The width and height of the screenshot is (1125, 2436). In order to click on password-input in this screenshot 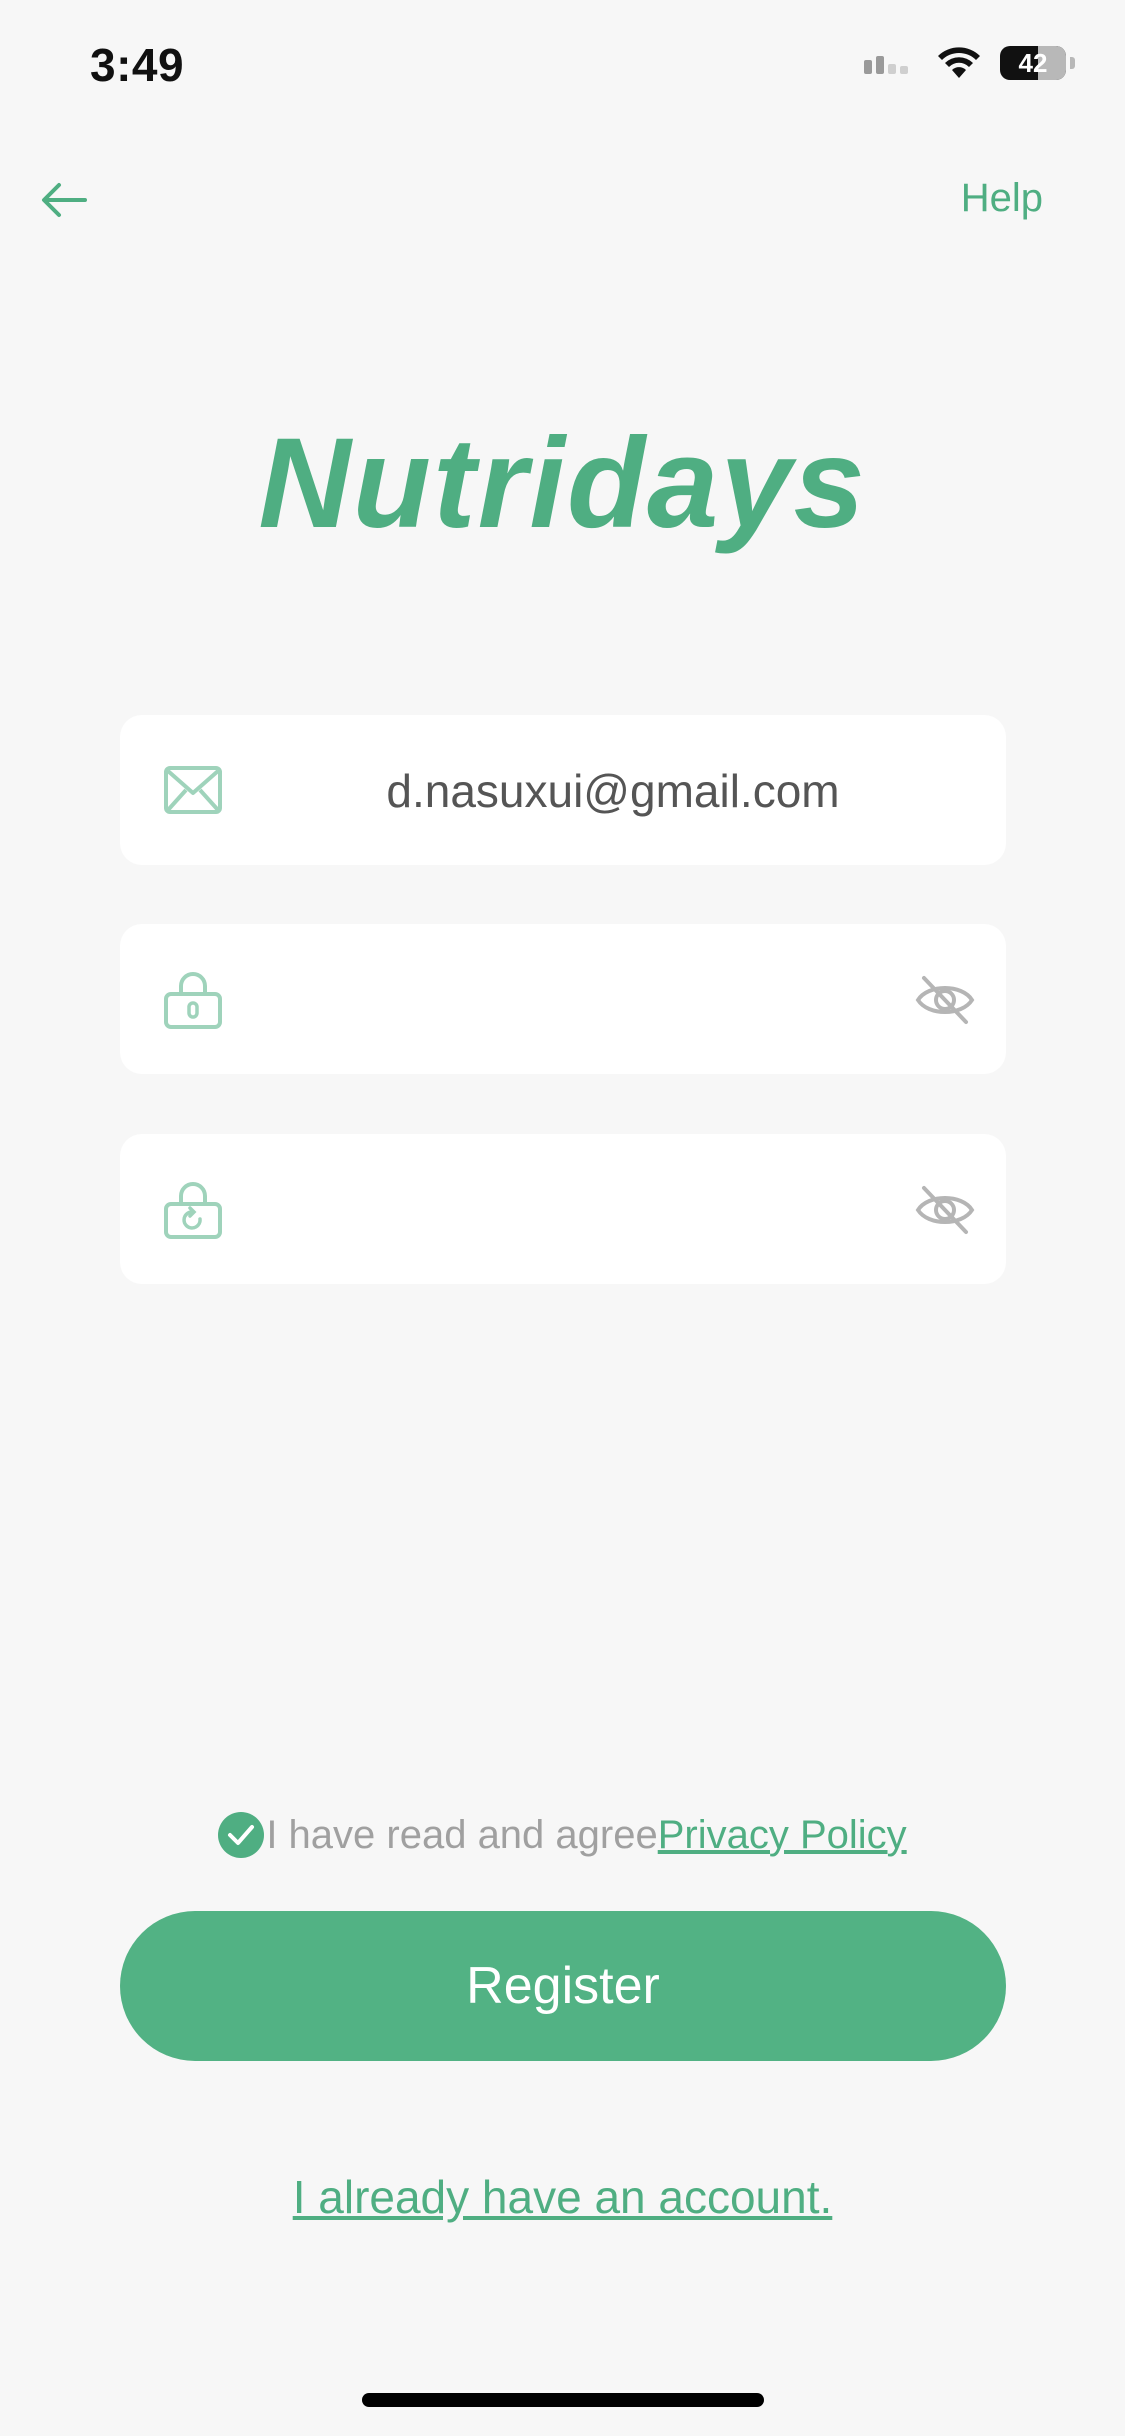, I will do `click(573, 1000)`.